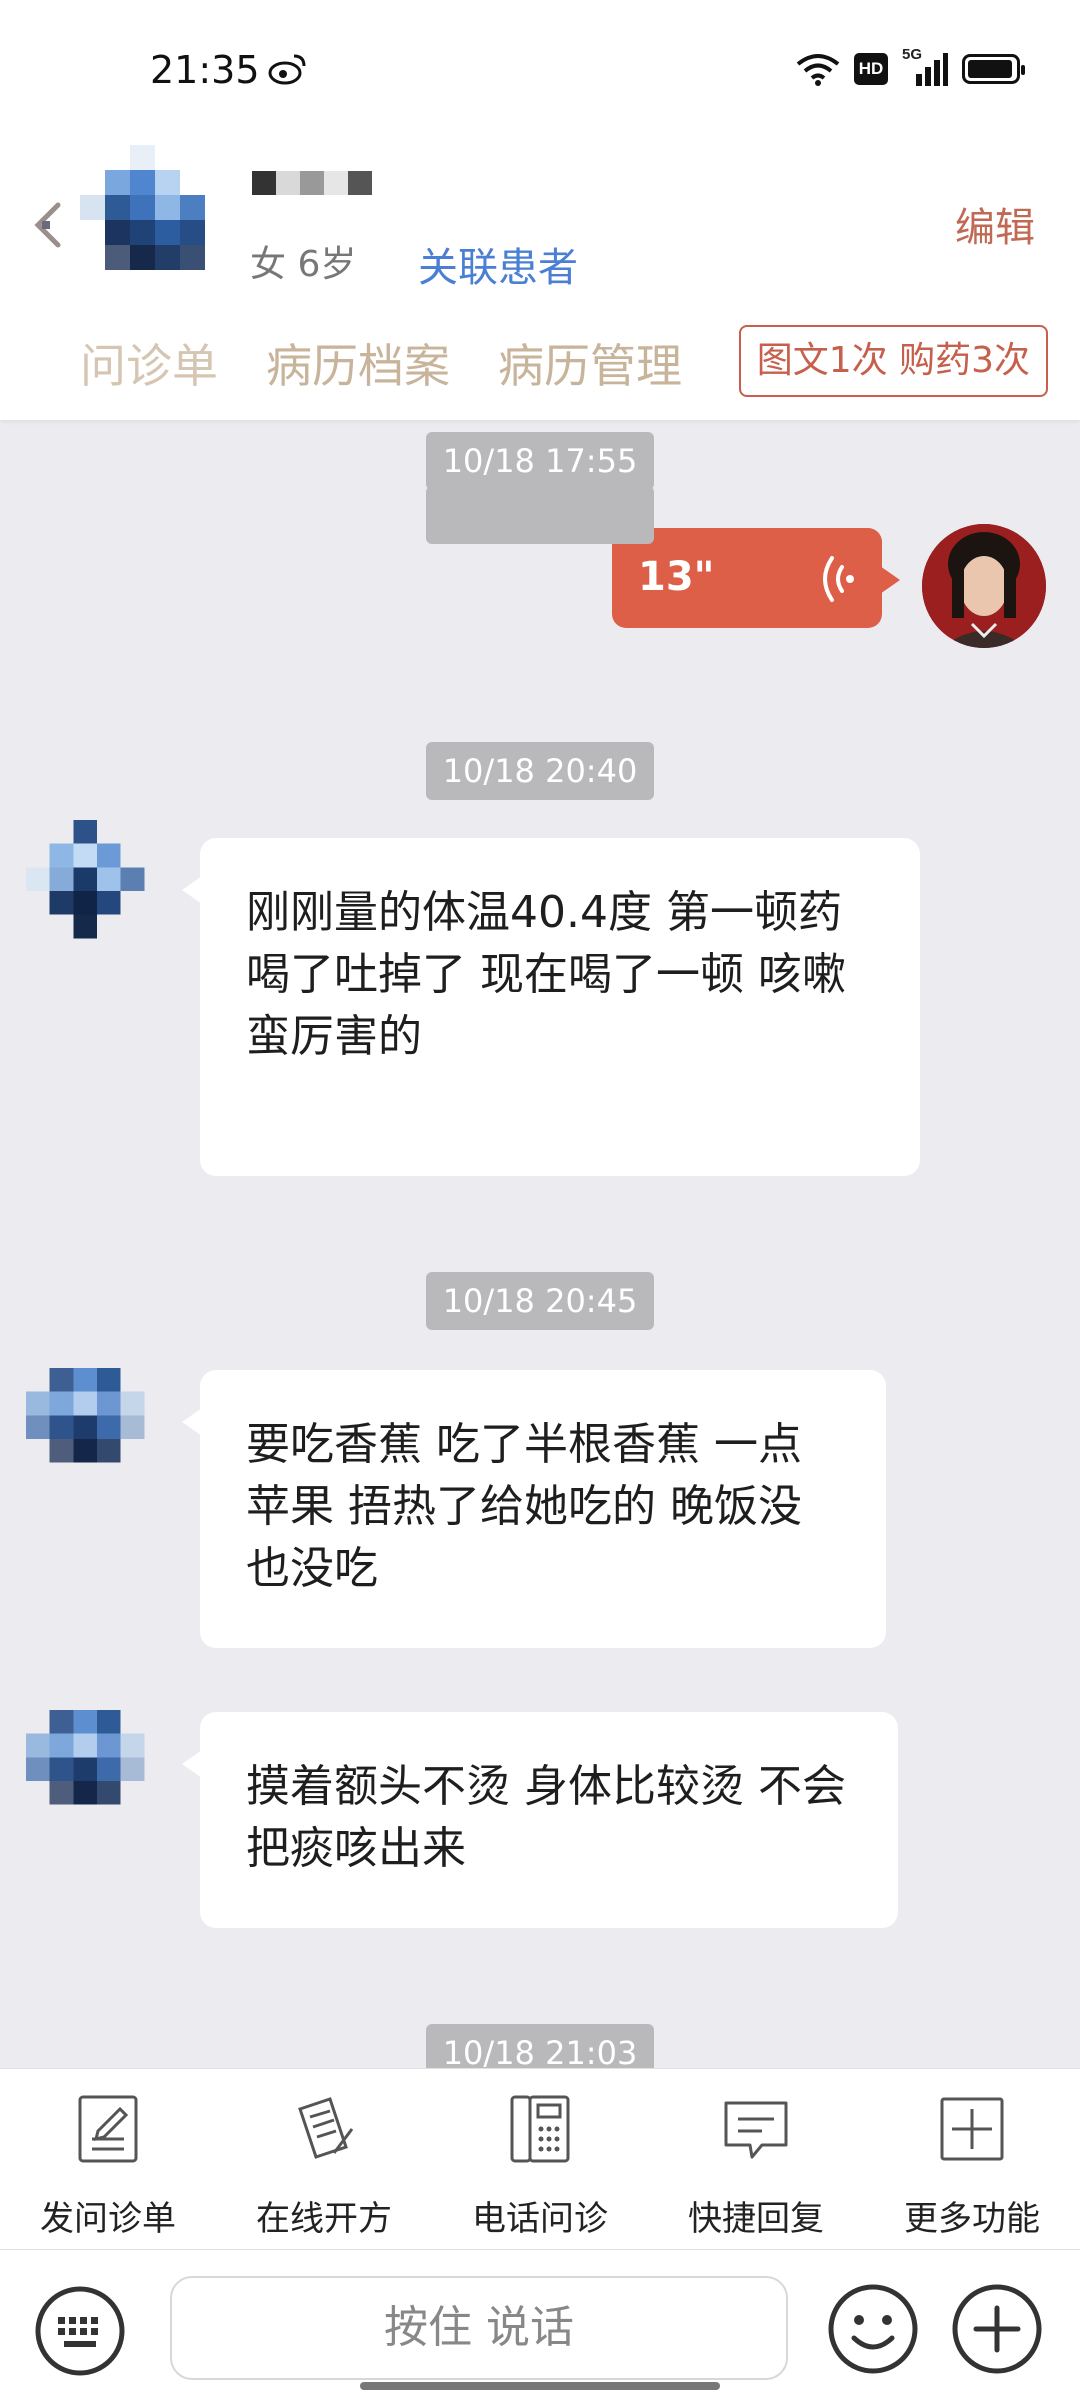 Image resolution: width=1080 pixels, height=2400 pixels. Describe the element at coordinates (818, 70) in the screenshot. I see `wifi-icon` at that location.